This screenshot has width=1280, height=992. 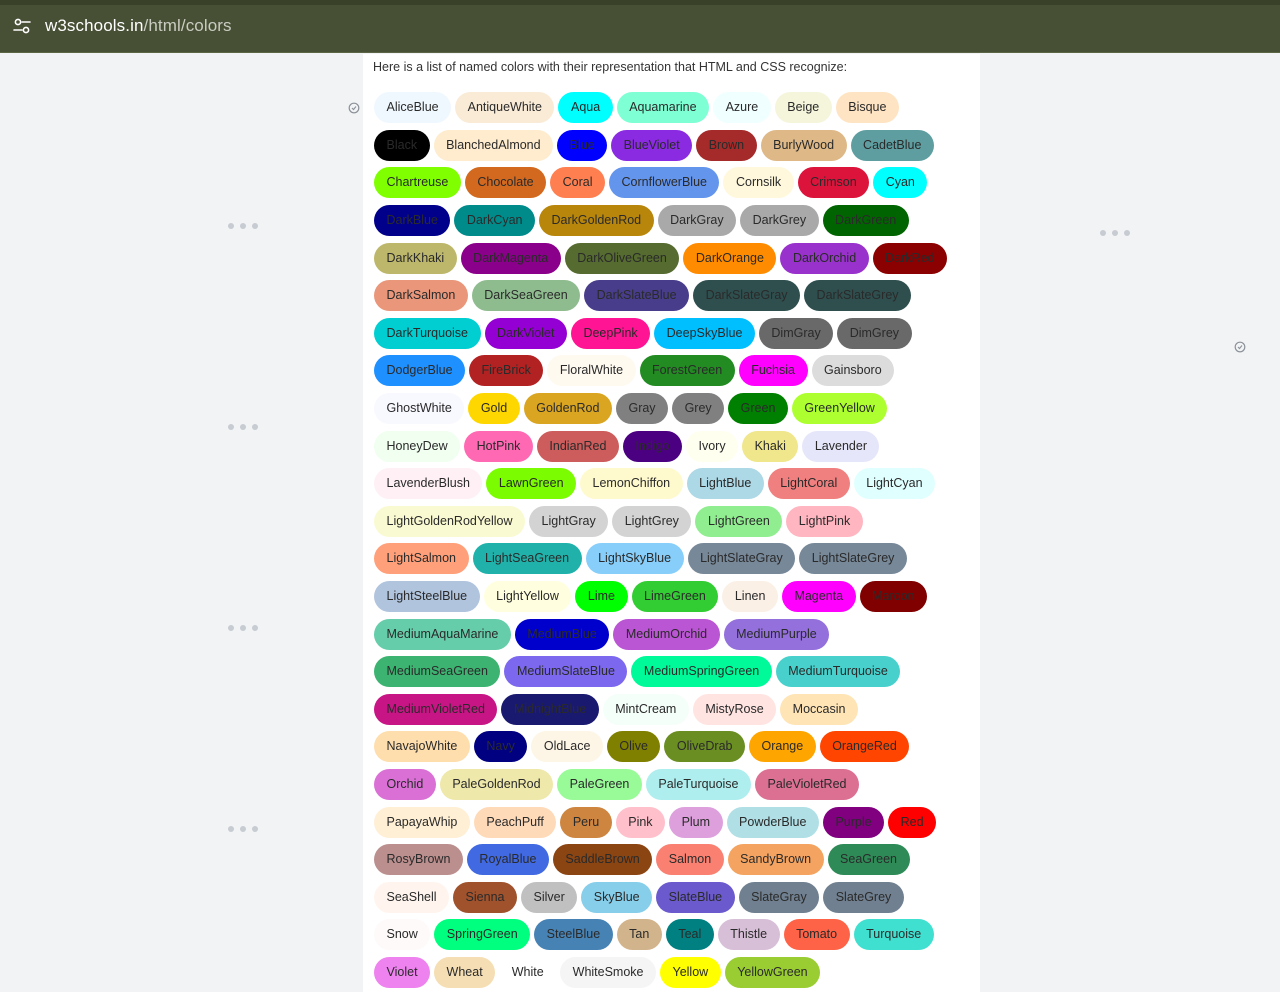 I want to click on color-chip-gray: Gray, so click(x=642, y=409).